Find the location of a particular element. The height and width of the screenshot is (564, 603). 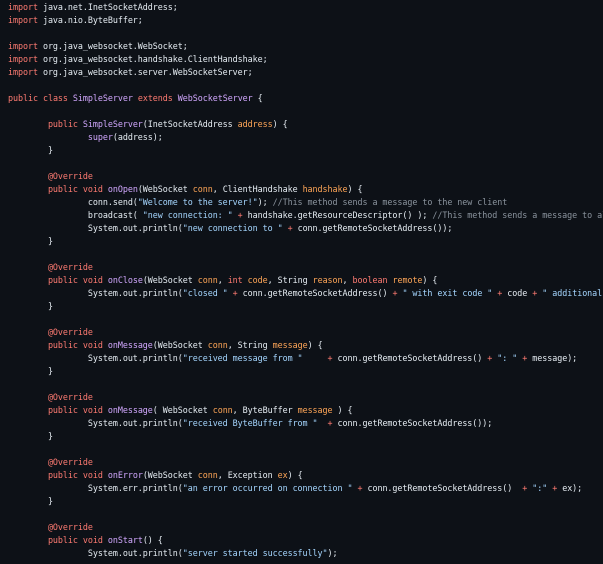

code-line: super(address); is located at coordinates (301, 137).